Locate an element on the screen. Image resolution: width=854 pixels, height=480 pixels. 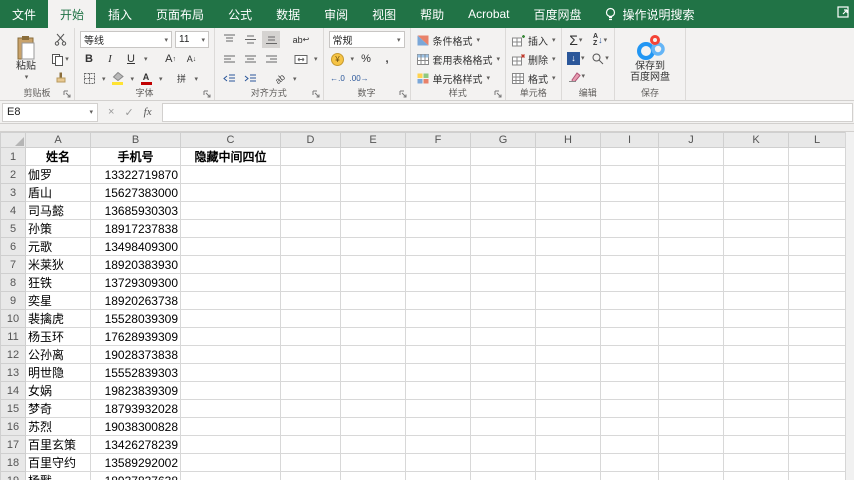
phone-cell: 13589292002 is located at coordinates (135, 462).